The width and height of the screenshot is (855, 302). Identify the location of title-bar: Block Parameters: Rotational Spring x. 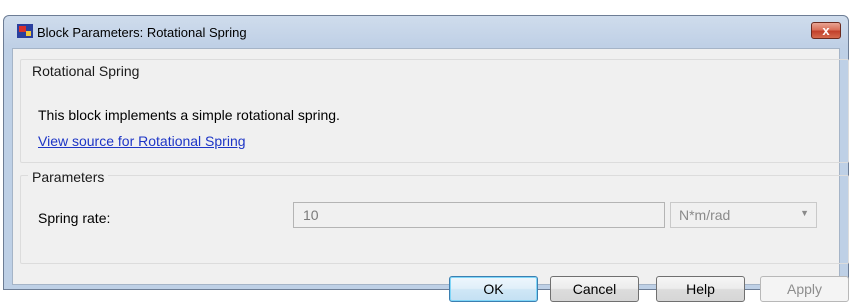
(426, 32).